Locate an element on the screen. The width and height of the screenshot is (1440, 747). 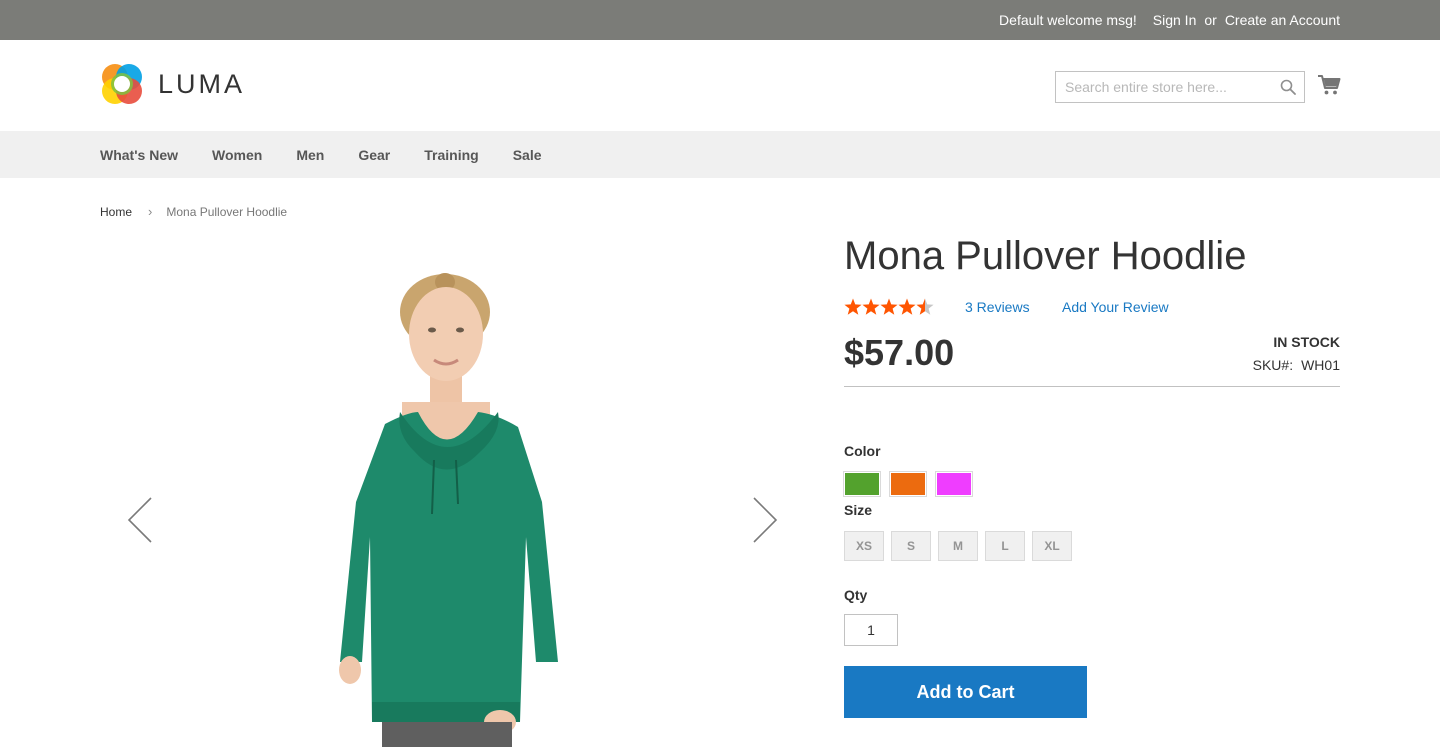
product-image is located at coordinates (448, 510).